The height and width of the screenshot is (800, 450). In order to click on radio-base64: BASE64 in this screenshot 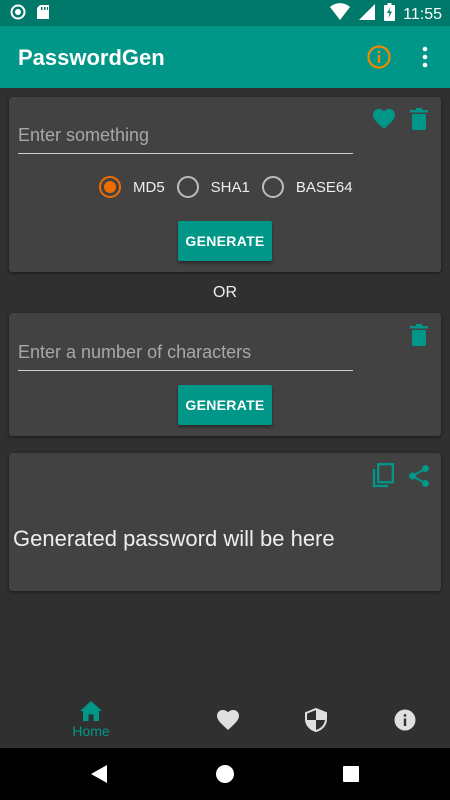, I will do `click(307, 187)`.